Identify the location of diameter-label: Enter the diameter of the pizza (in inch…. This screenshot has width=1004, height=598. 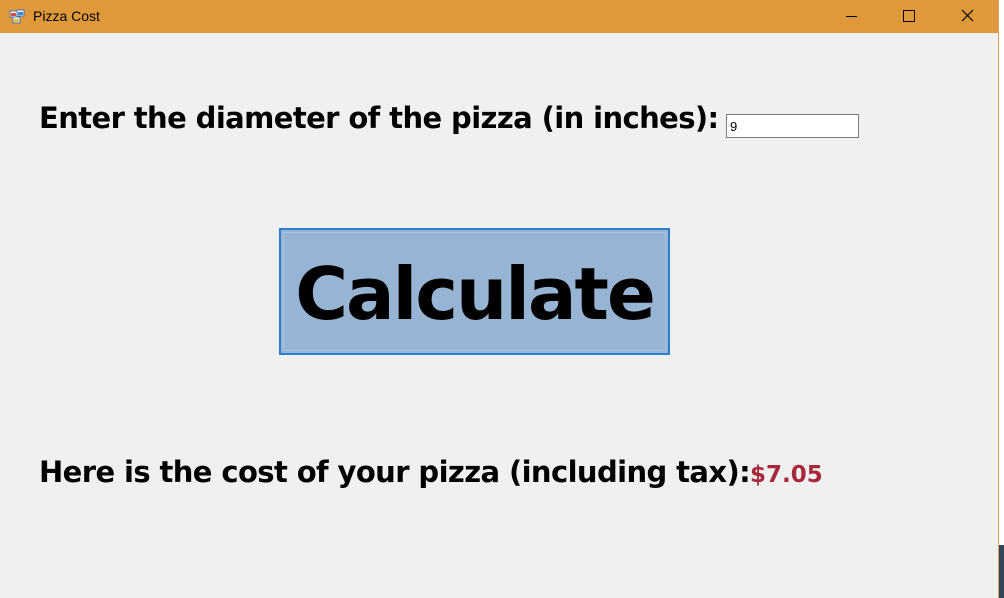
(379, 118).